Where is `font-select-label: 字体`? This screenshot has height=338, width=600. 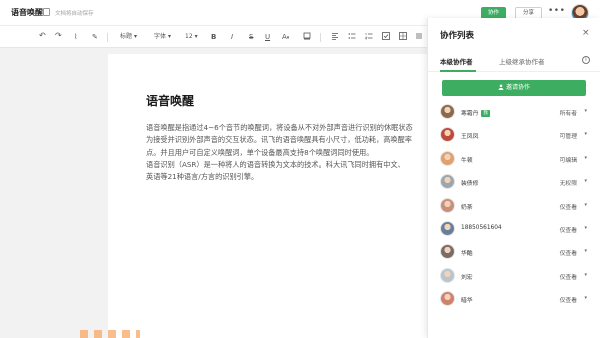
font-select-label: 字体 is located at coordinates (160, 36).